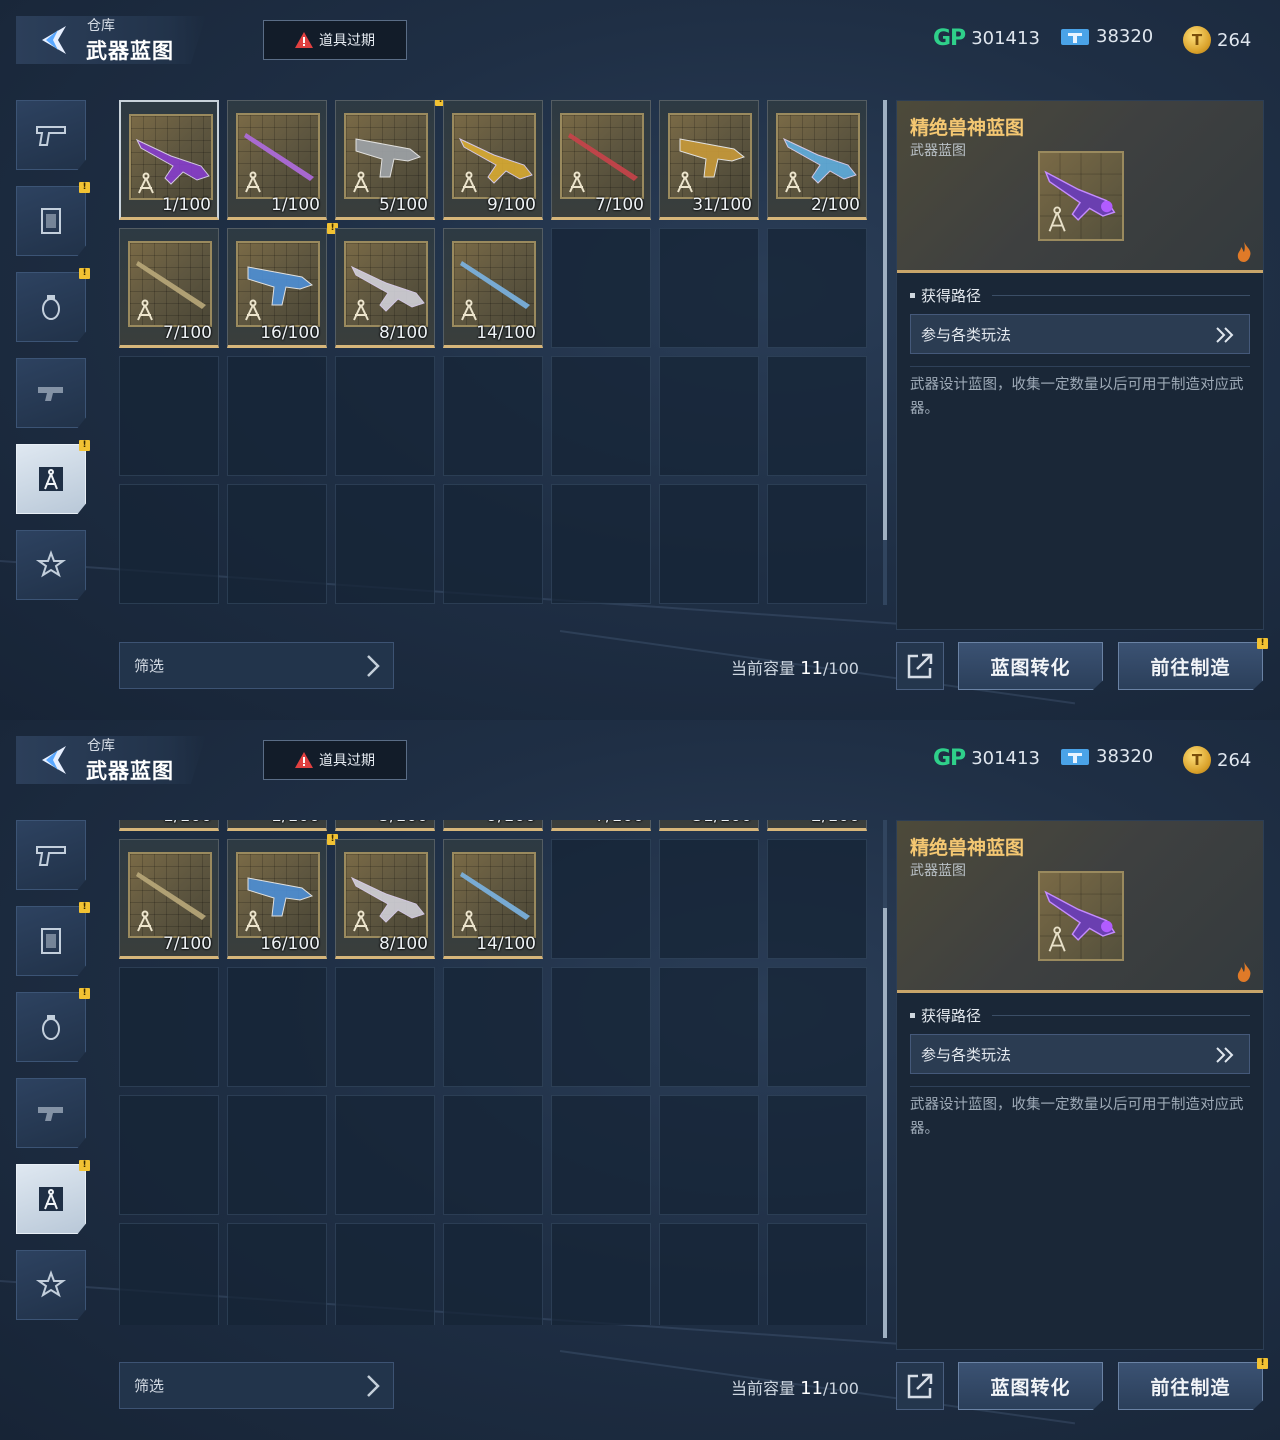 This screenshot has width=1280, height=1440. I want to click on compass-icon, so click(51, 1199).